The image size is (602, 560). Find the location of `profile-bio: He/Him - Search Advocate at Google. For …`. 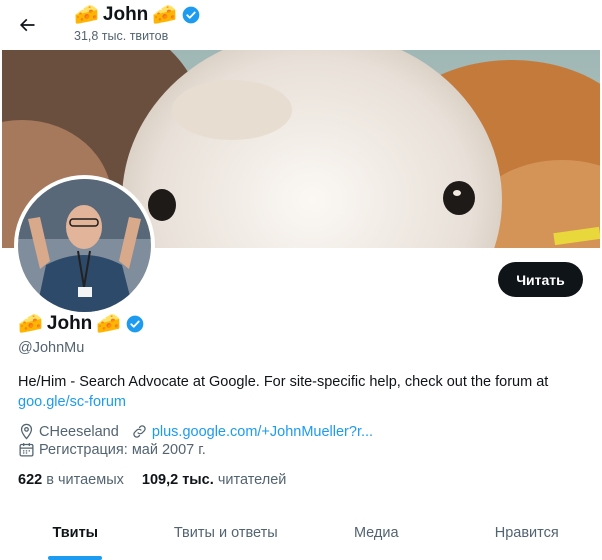

profile-bio: He/Him - Search Advocate at Google. For … is located at coordinates (305, 392).